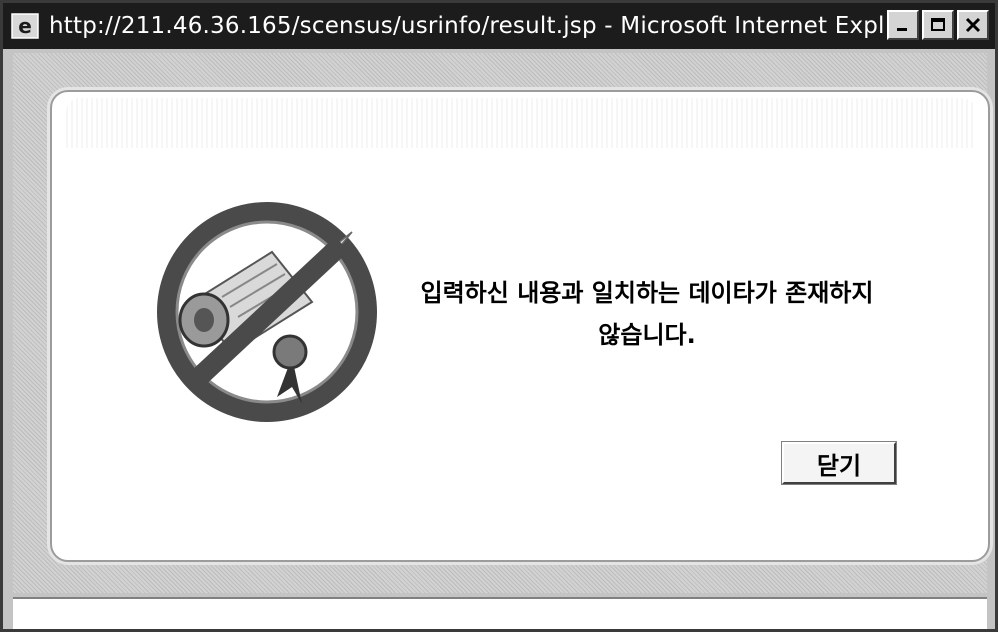 This screenshot has height=632, width=998. What do you see at coordinates (500, 613) in the screenshot?
I see `status-bar` at bounding box center [500, 613].